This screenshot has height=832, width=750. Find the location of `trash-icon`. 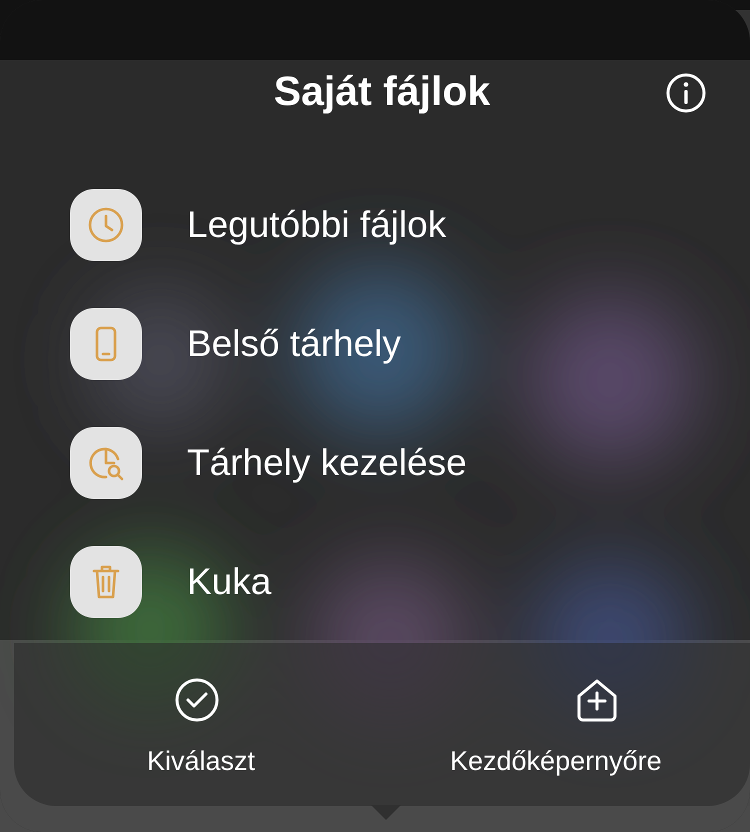

trash-icon is located at coordinates (106, 582).